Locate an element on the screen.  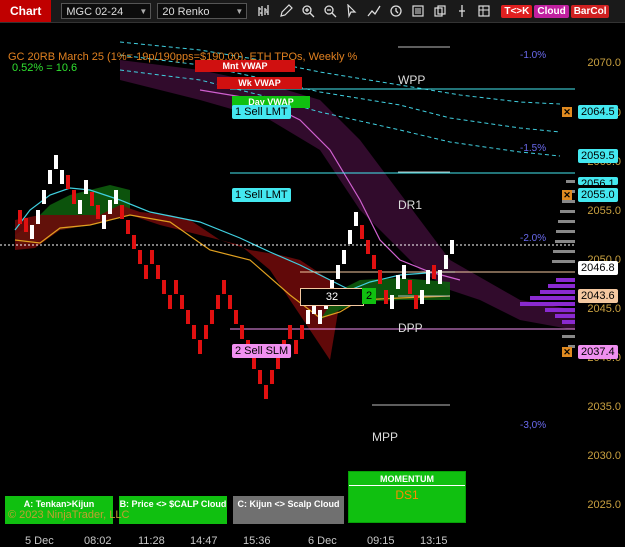
instrument-value: MGC 02-24 is located at coordinates (95, 12).